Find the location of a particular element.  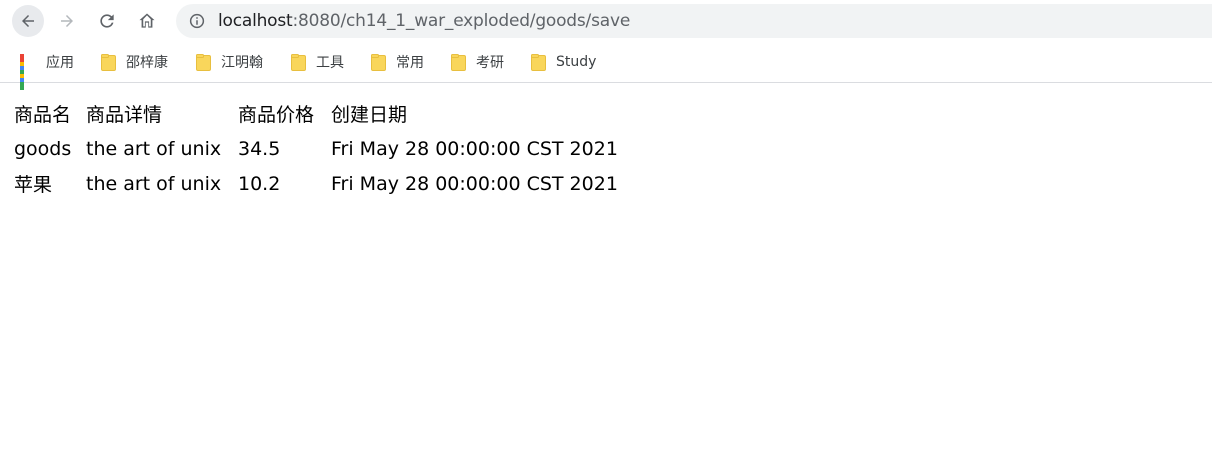

apps-grid-icon is located at coordinates (28, 72).